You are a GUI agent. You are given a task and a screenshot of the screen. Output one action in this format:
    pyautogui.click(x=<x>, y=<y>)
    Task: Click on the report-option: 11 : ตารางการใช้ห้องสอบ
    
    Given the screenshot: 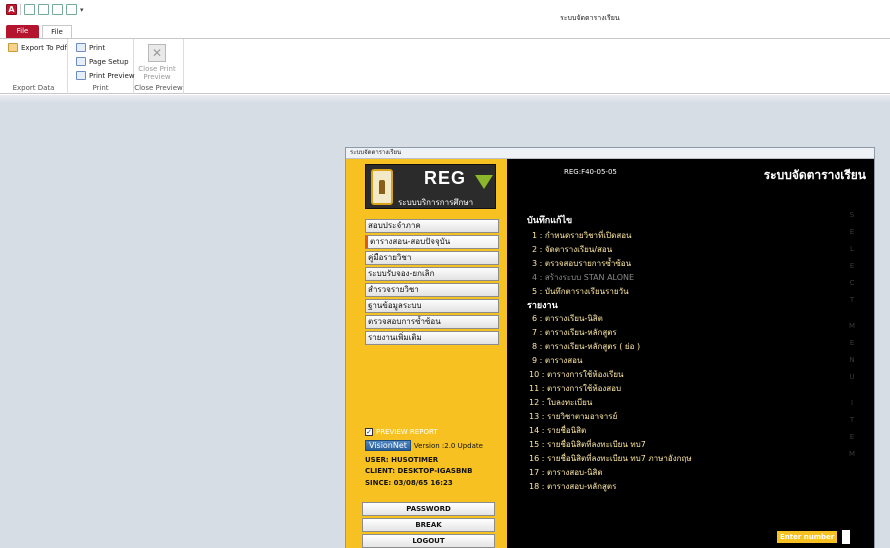 What is the action you would take?
    pyautogui.click(x=575, y=388)
    